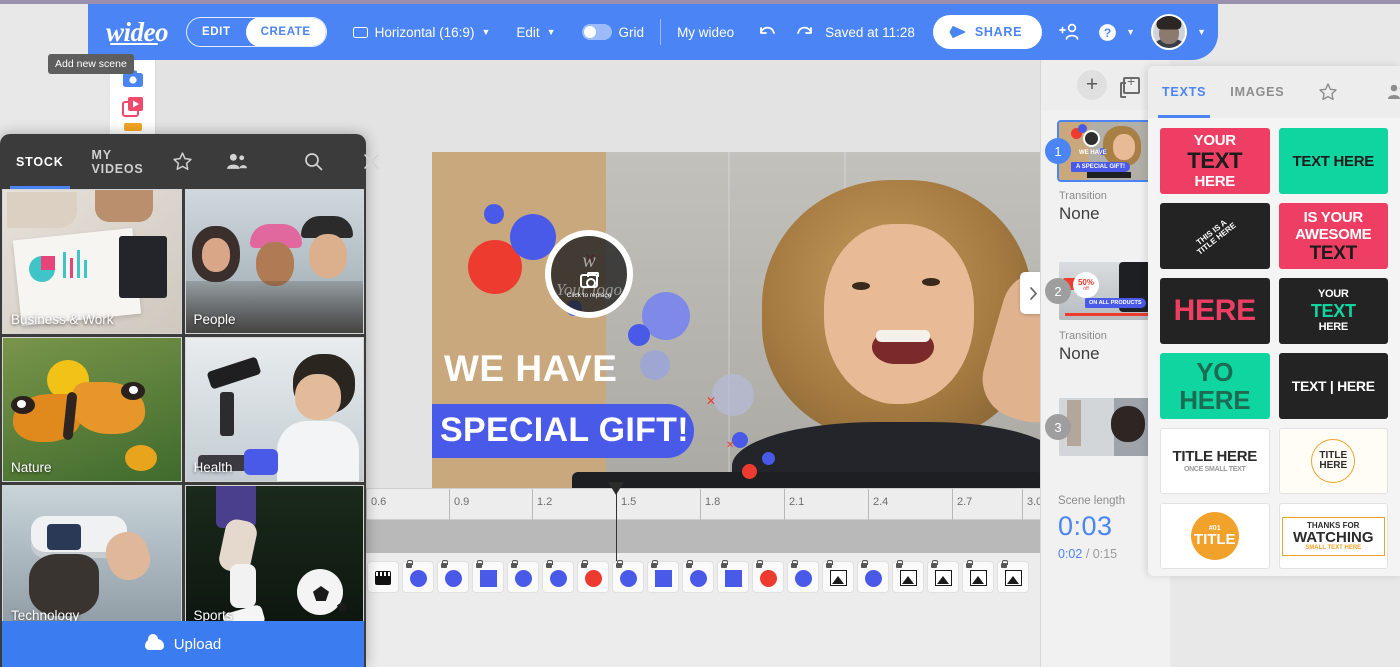  I want to click on text-template-card: TEXT | HERE, so click(1333, 386).